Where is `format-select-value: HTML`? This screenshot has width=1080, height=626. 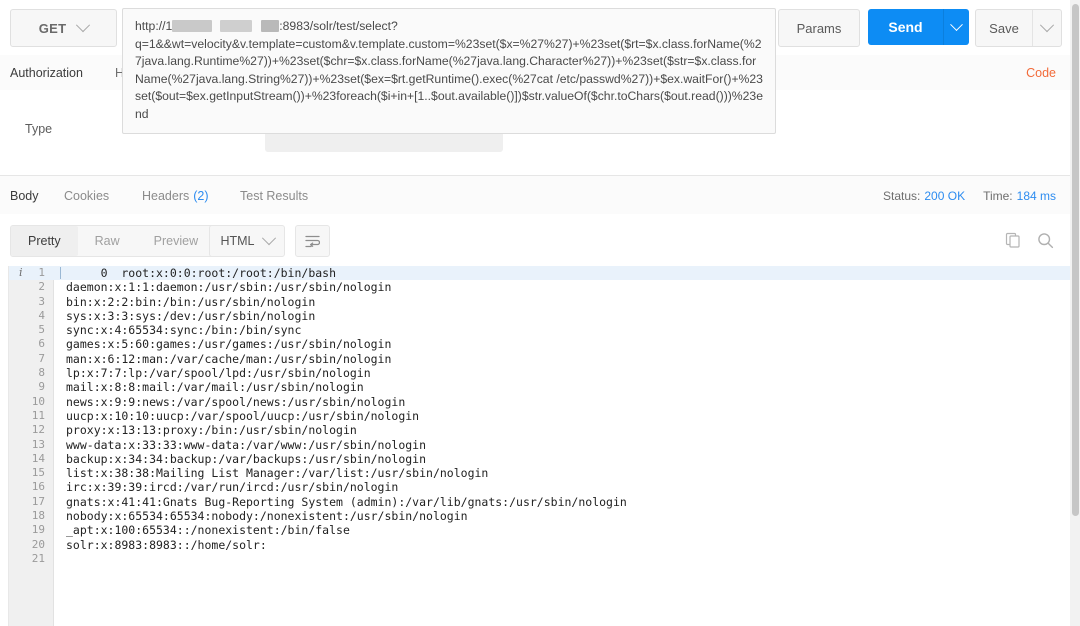 format-select-value: HTML is located at coordinates (237, 241).